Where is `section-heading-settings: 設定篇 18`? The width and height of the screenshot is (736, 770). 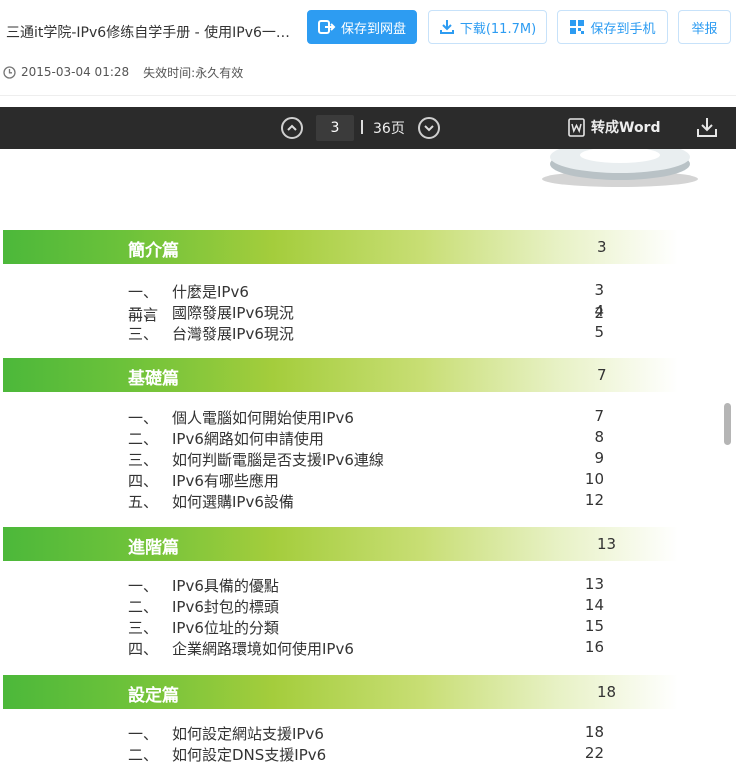
section-heading-settings: 設定篇 18 is located at coordinates (340, 692).